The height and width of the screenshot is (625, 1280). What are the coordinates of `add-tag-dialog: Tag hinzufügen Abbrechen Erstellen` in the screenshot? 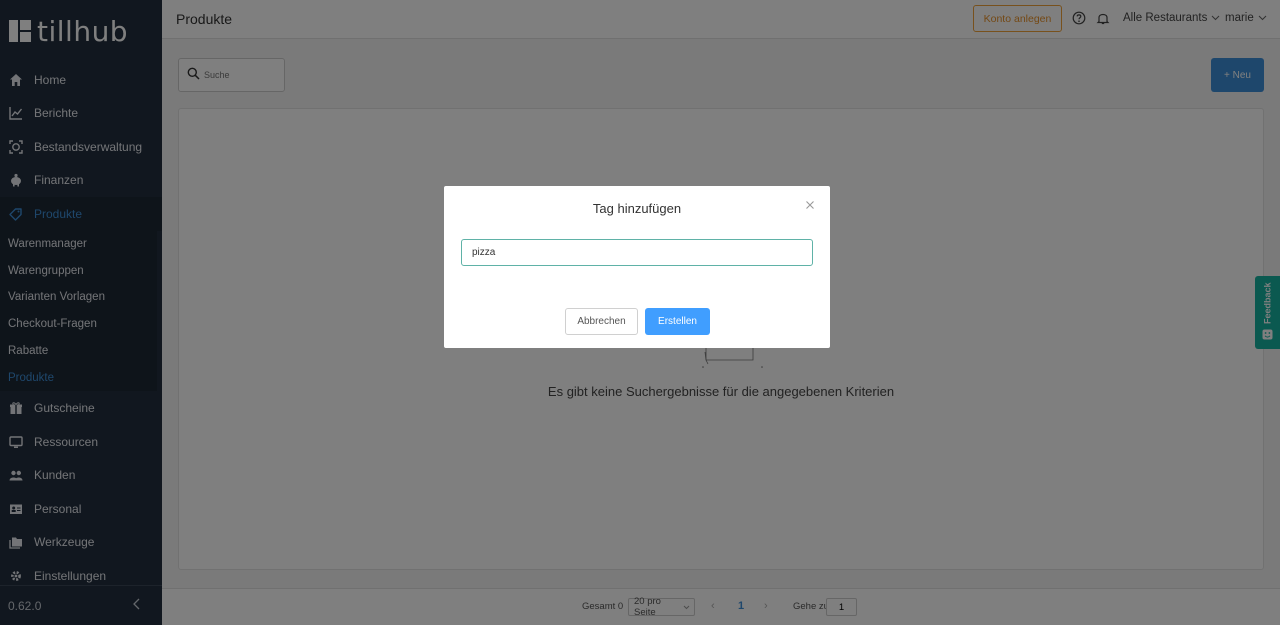 It's located at (637, 267).